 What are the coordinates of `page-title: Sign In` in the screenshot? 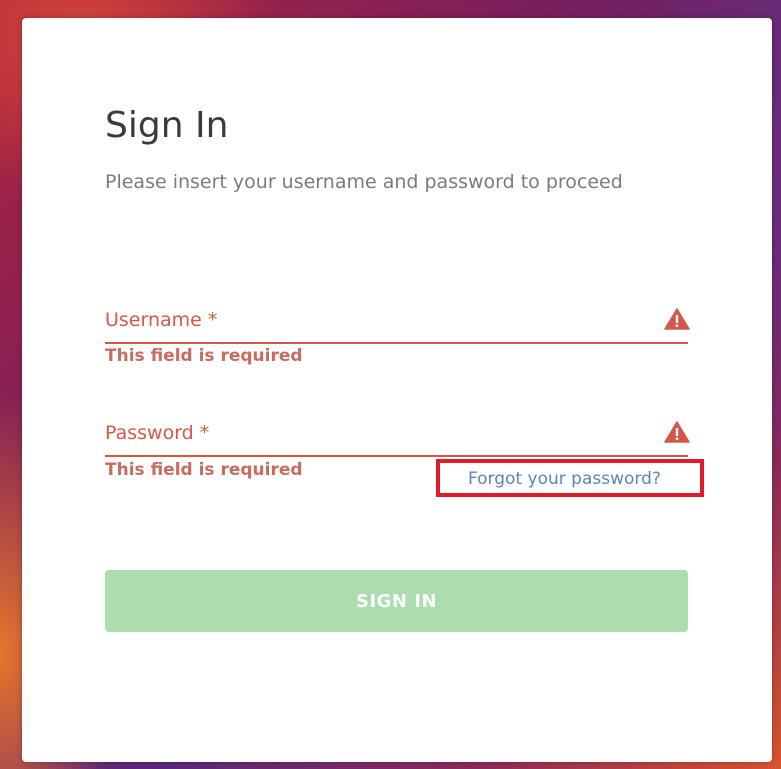 It's located at (167, 125).